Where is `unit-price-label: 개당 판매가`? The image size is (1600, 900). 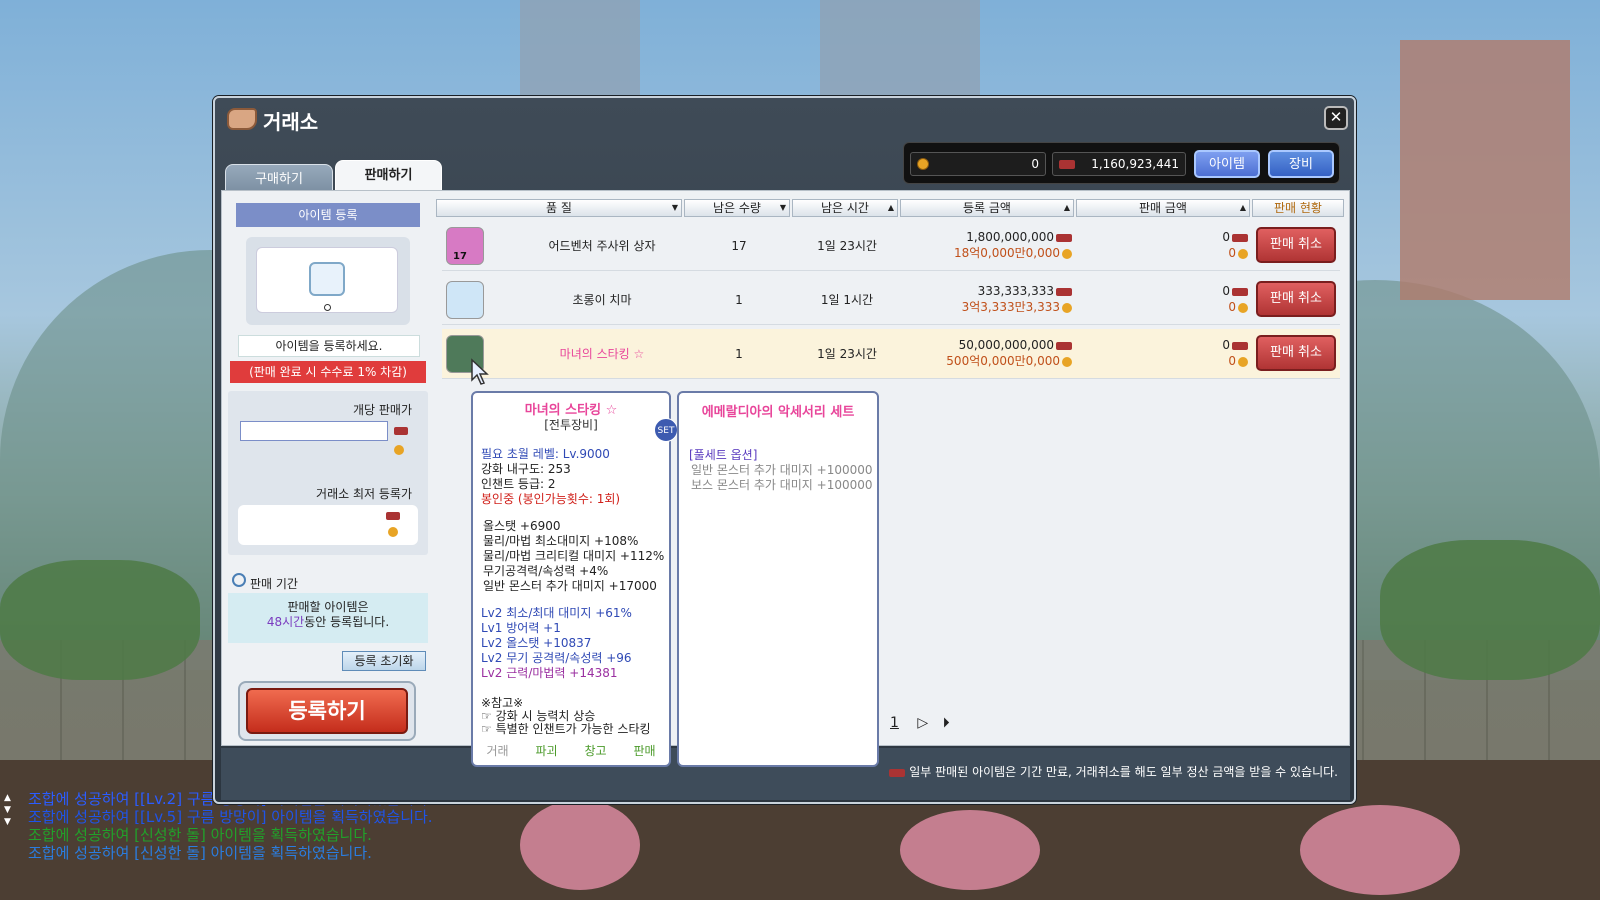
unit-price-label: 개당 판매가 is located at coordinates (382, 410).